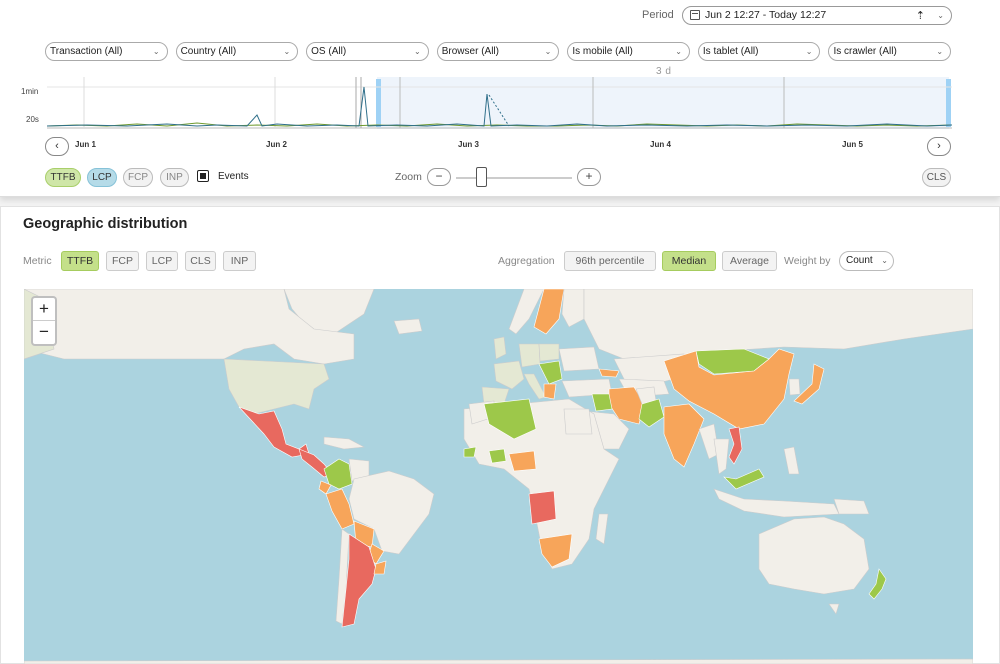 The image size is (1000, 664). I want to click on timeline-chart, so click(499, 104).